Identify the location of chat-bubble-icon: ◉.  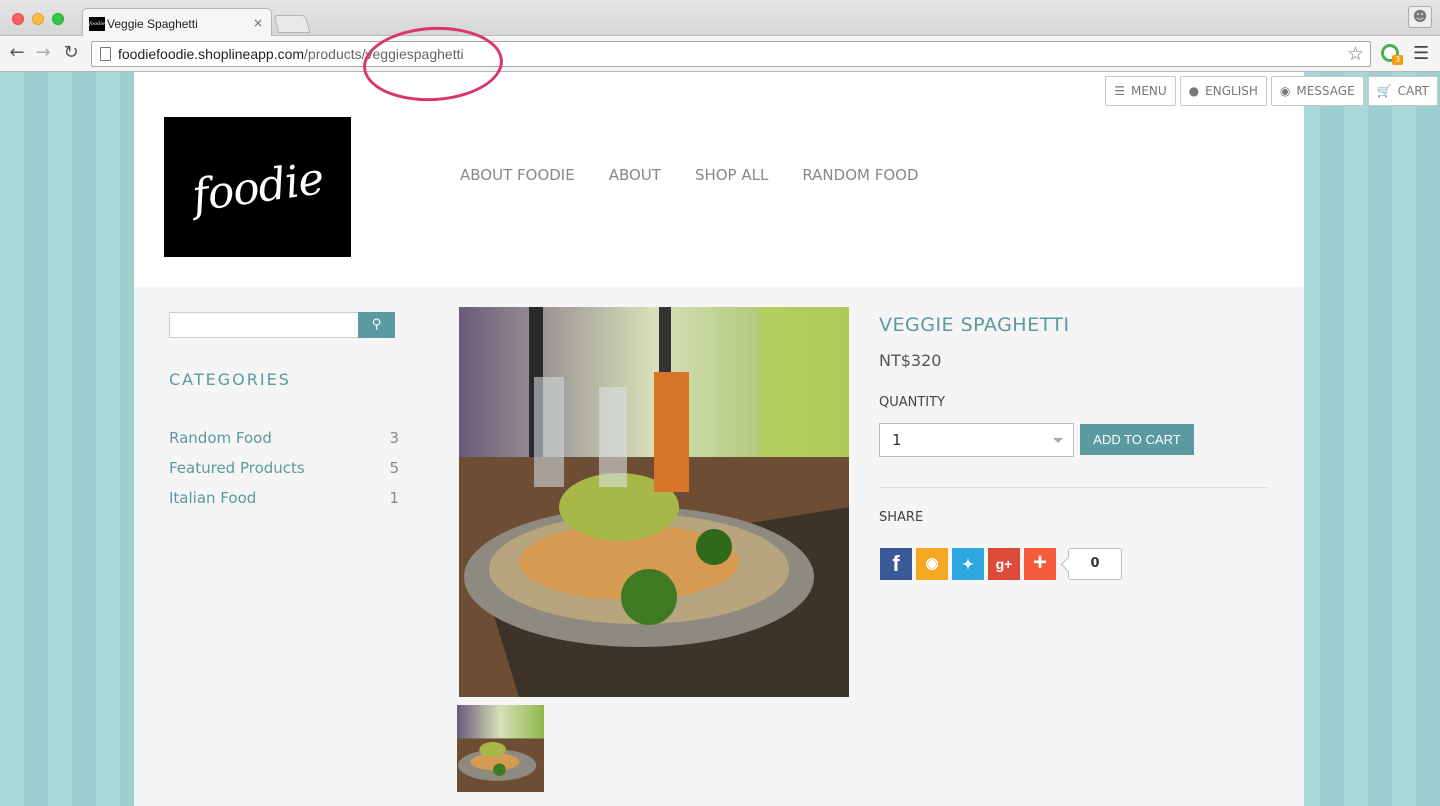
(1285, 91).